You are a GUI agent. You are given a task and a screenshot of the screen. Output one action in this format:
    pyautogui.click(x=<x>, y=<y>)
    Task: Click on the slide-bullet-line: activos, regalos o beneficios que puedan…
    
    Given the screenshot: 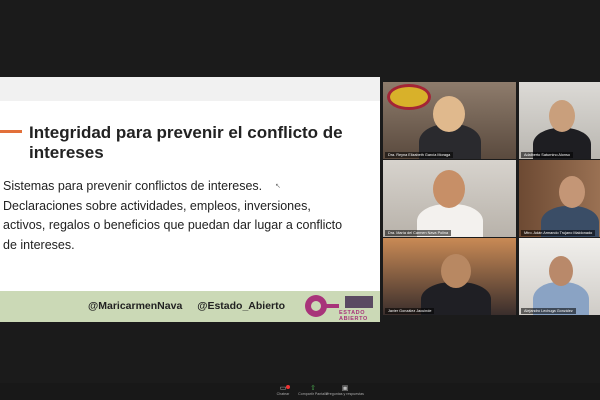 What is the action you would take?
    pyautogui.click(x=173, y=225)
    